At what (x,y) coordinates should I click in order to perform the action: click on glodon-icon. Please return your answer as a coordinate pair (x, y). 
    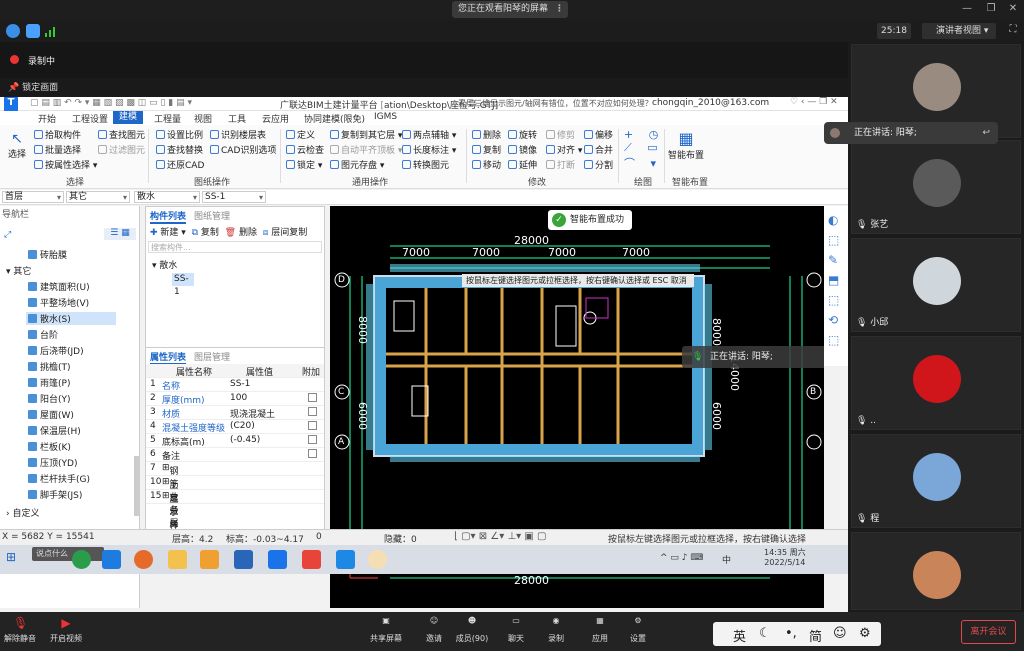
    Looking at the image, I should click on (277, 559).